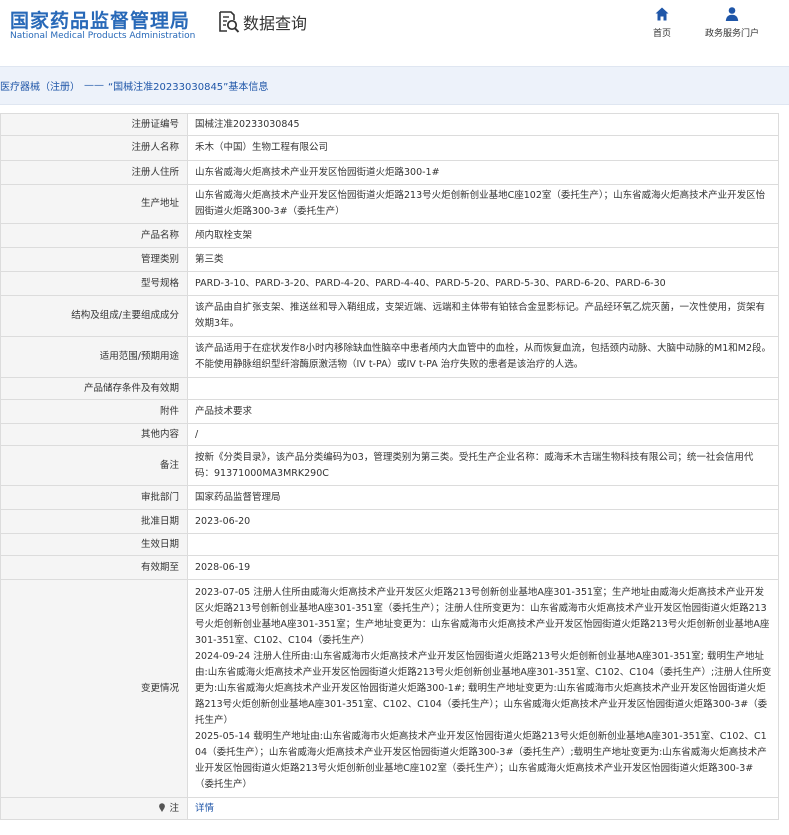 The width and height of the screenshot is (789, 835). What do you see at coordinates (275, 23) in the screenshot?
I see `query-title-text: 数据查询` at bounding box center [275, 23].